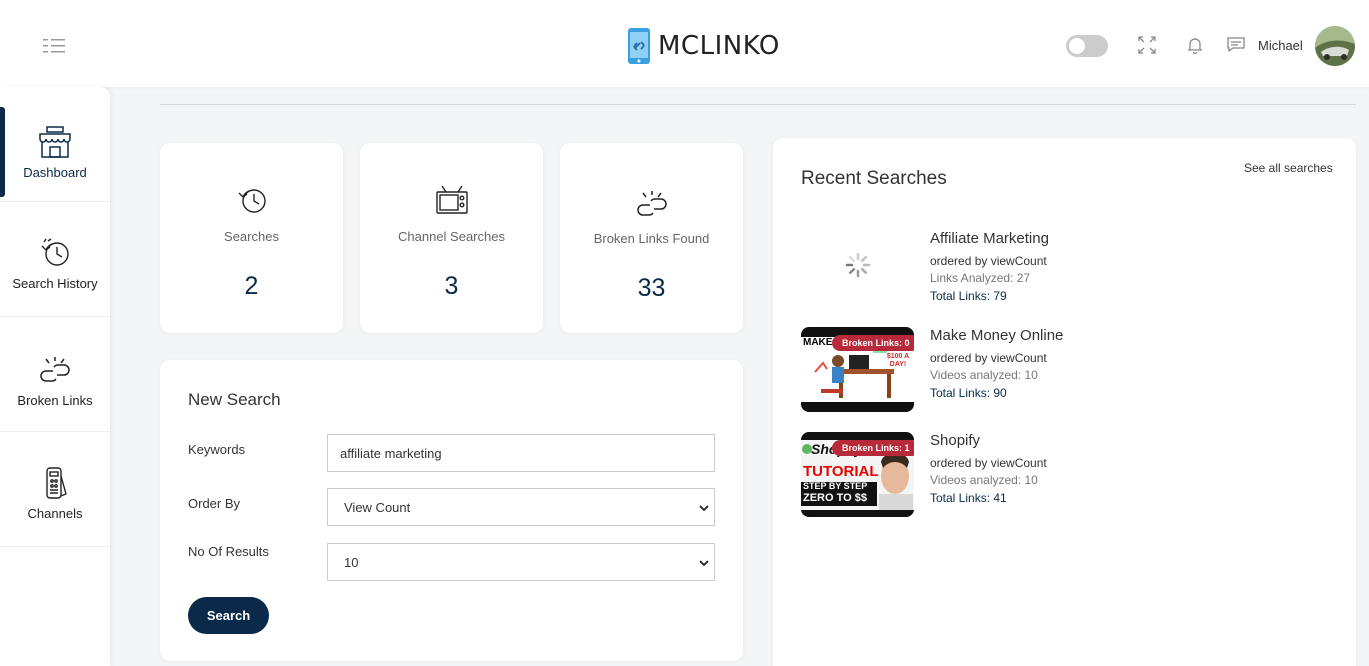 This screenshot has width=1369, height=666. What do you see at coordinates (989, 238) in the screenshot?
I see `search-title: Affiliate Marketing` at bounding box center [989, 238].